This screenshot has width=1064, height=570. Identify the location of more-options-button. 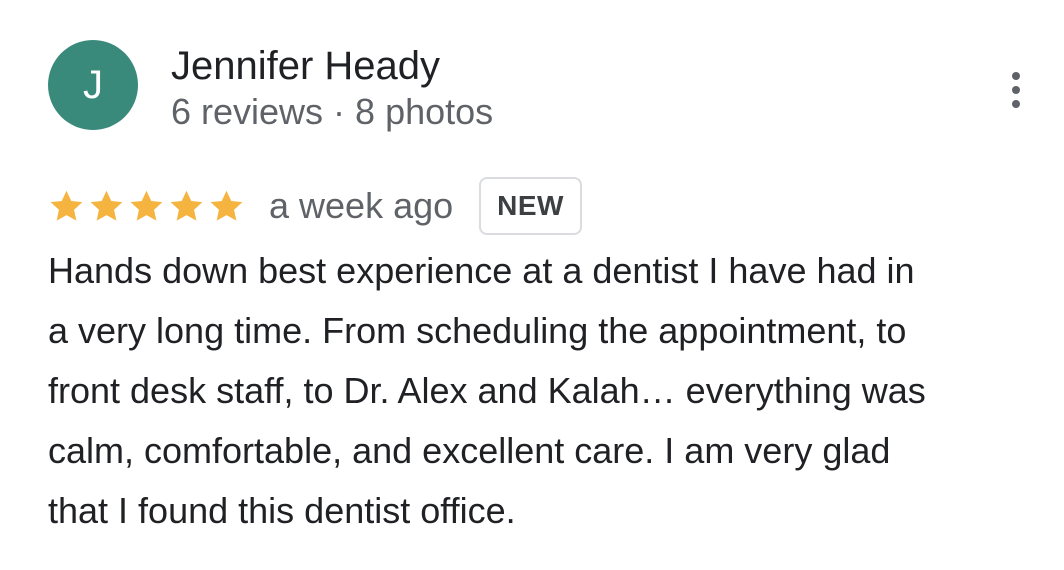
(1016, 90).